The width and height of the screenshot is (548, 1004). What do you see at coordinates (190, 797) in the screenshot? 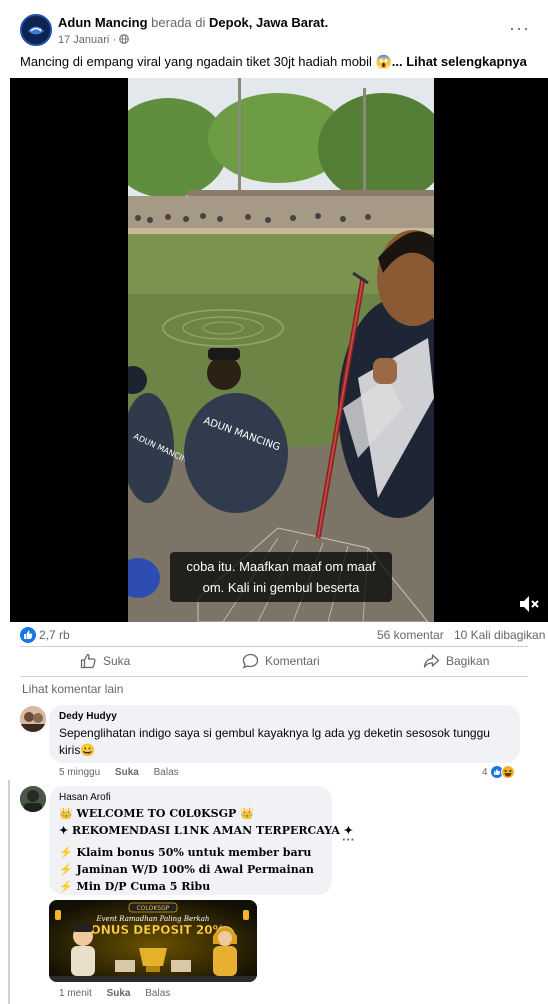
I see `commenter-name-2: Hasan Arofi` at bounding box center [190, 797].